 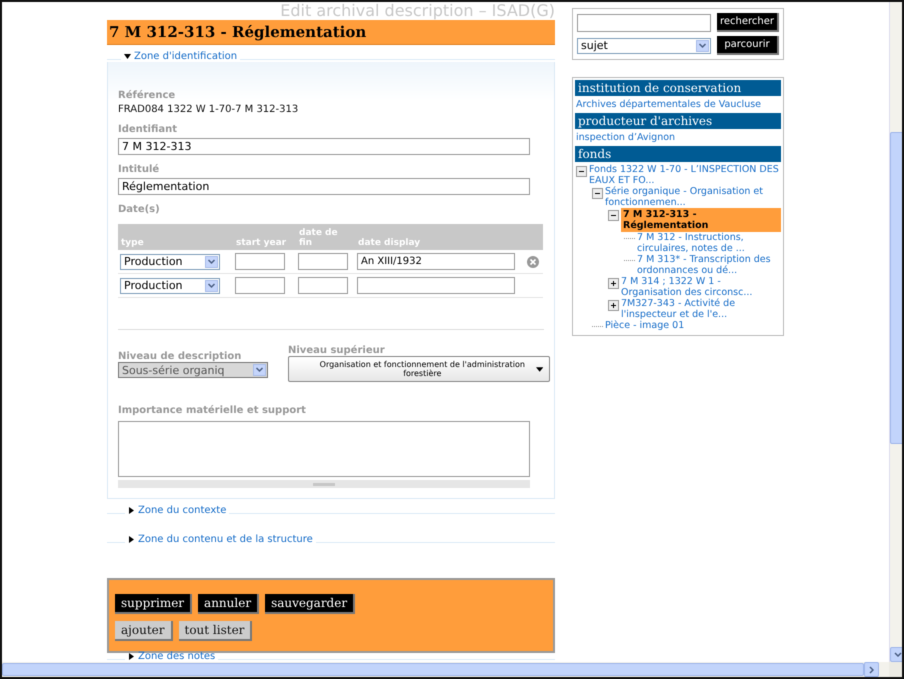 What do you see at coordinates (324, 449) in the screenshot?
I see `text-area` at bounding box center [324, 449].